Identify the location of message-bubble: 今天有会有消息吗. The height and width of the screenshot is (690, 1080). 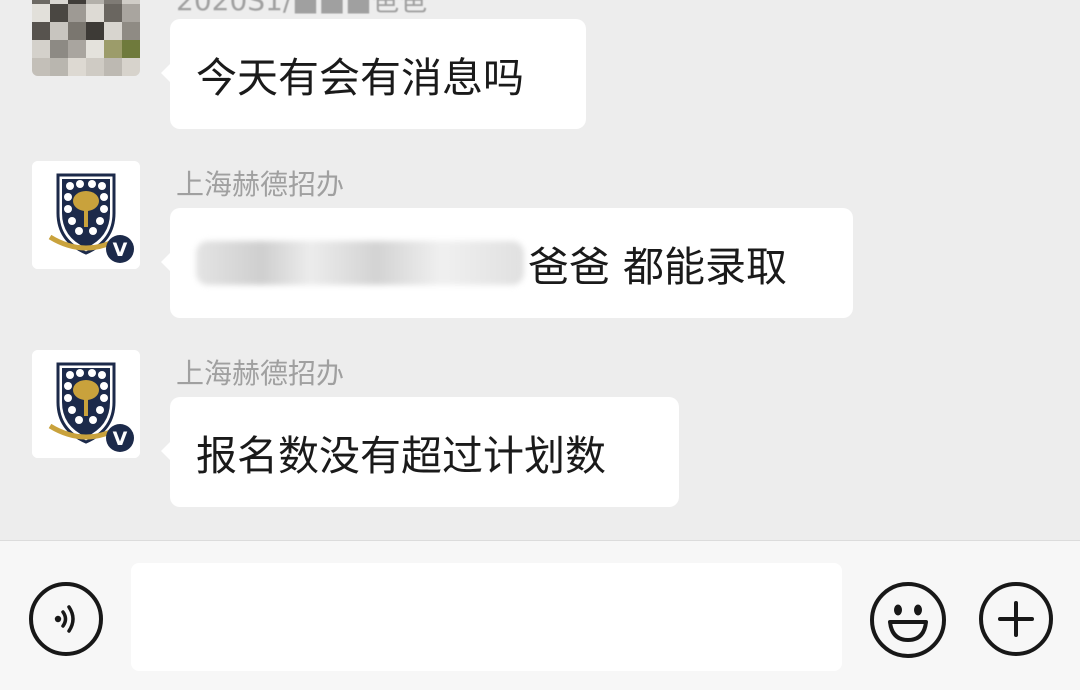
(373, 74).